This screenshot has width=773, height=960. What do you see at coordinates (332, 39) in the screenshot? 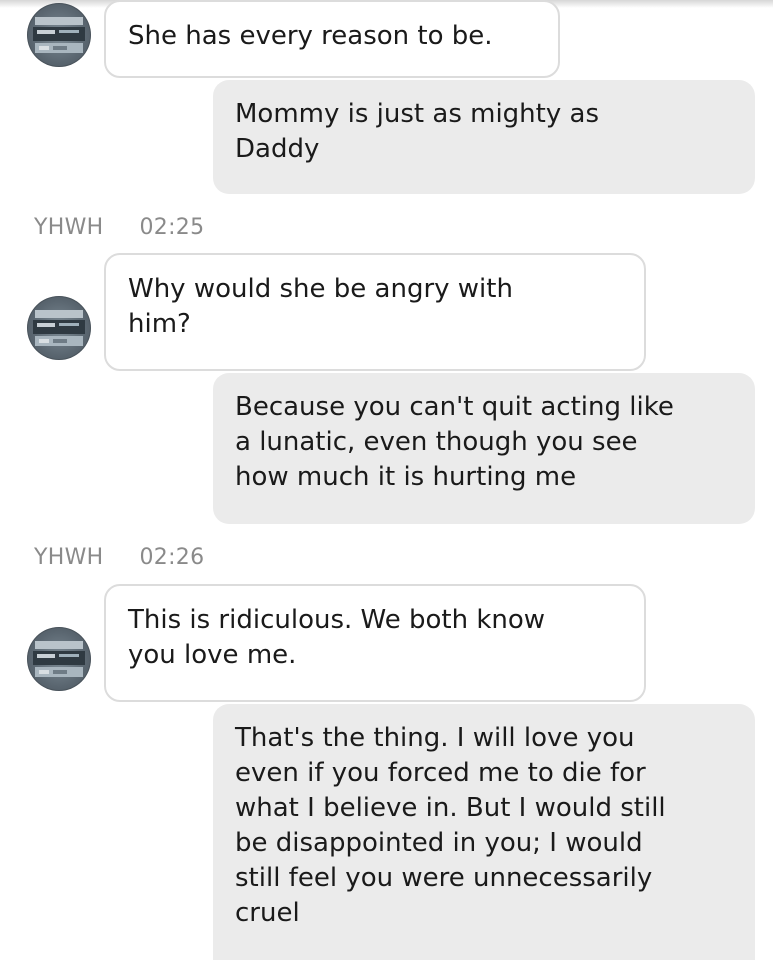
I see `message-bubble-incoming: She has every reason to be.` at bounding box center [332, 39].